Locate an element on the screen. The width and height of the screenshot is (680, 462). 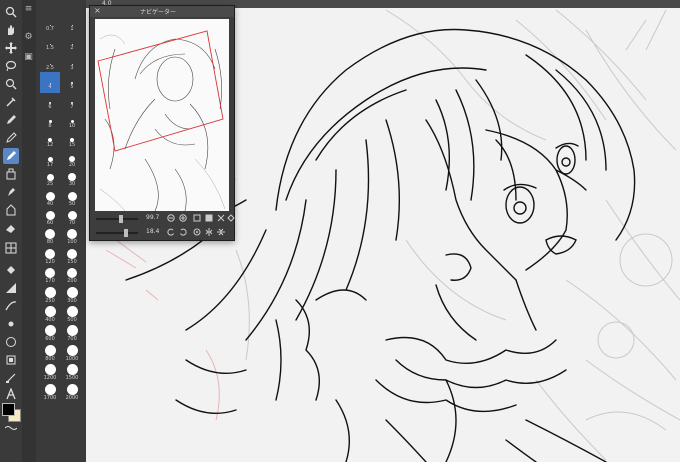
fit-window-icon is located at coordinates (209, 218).